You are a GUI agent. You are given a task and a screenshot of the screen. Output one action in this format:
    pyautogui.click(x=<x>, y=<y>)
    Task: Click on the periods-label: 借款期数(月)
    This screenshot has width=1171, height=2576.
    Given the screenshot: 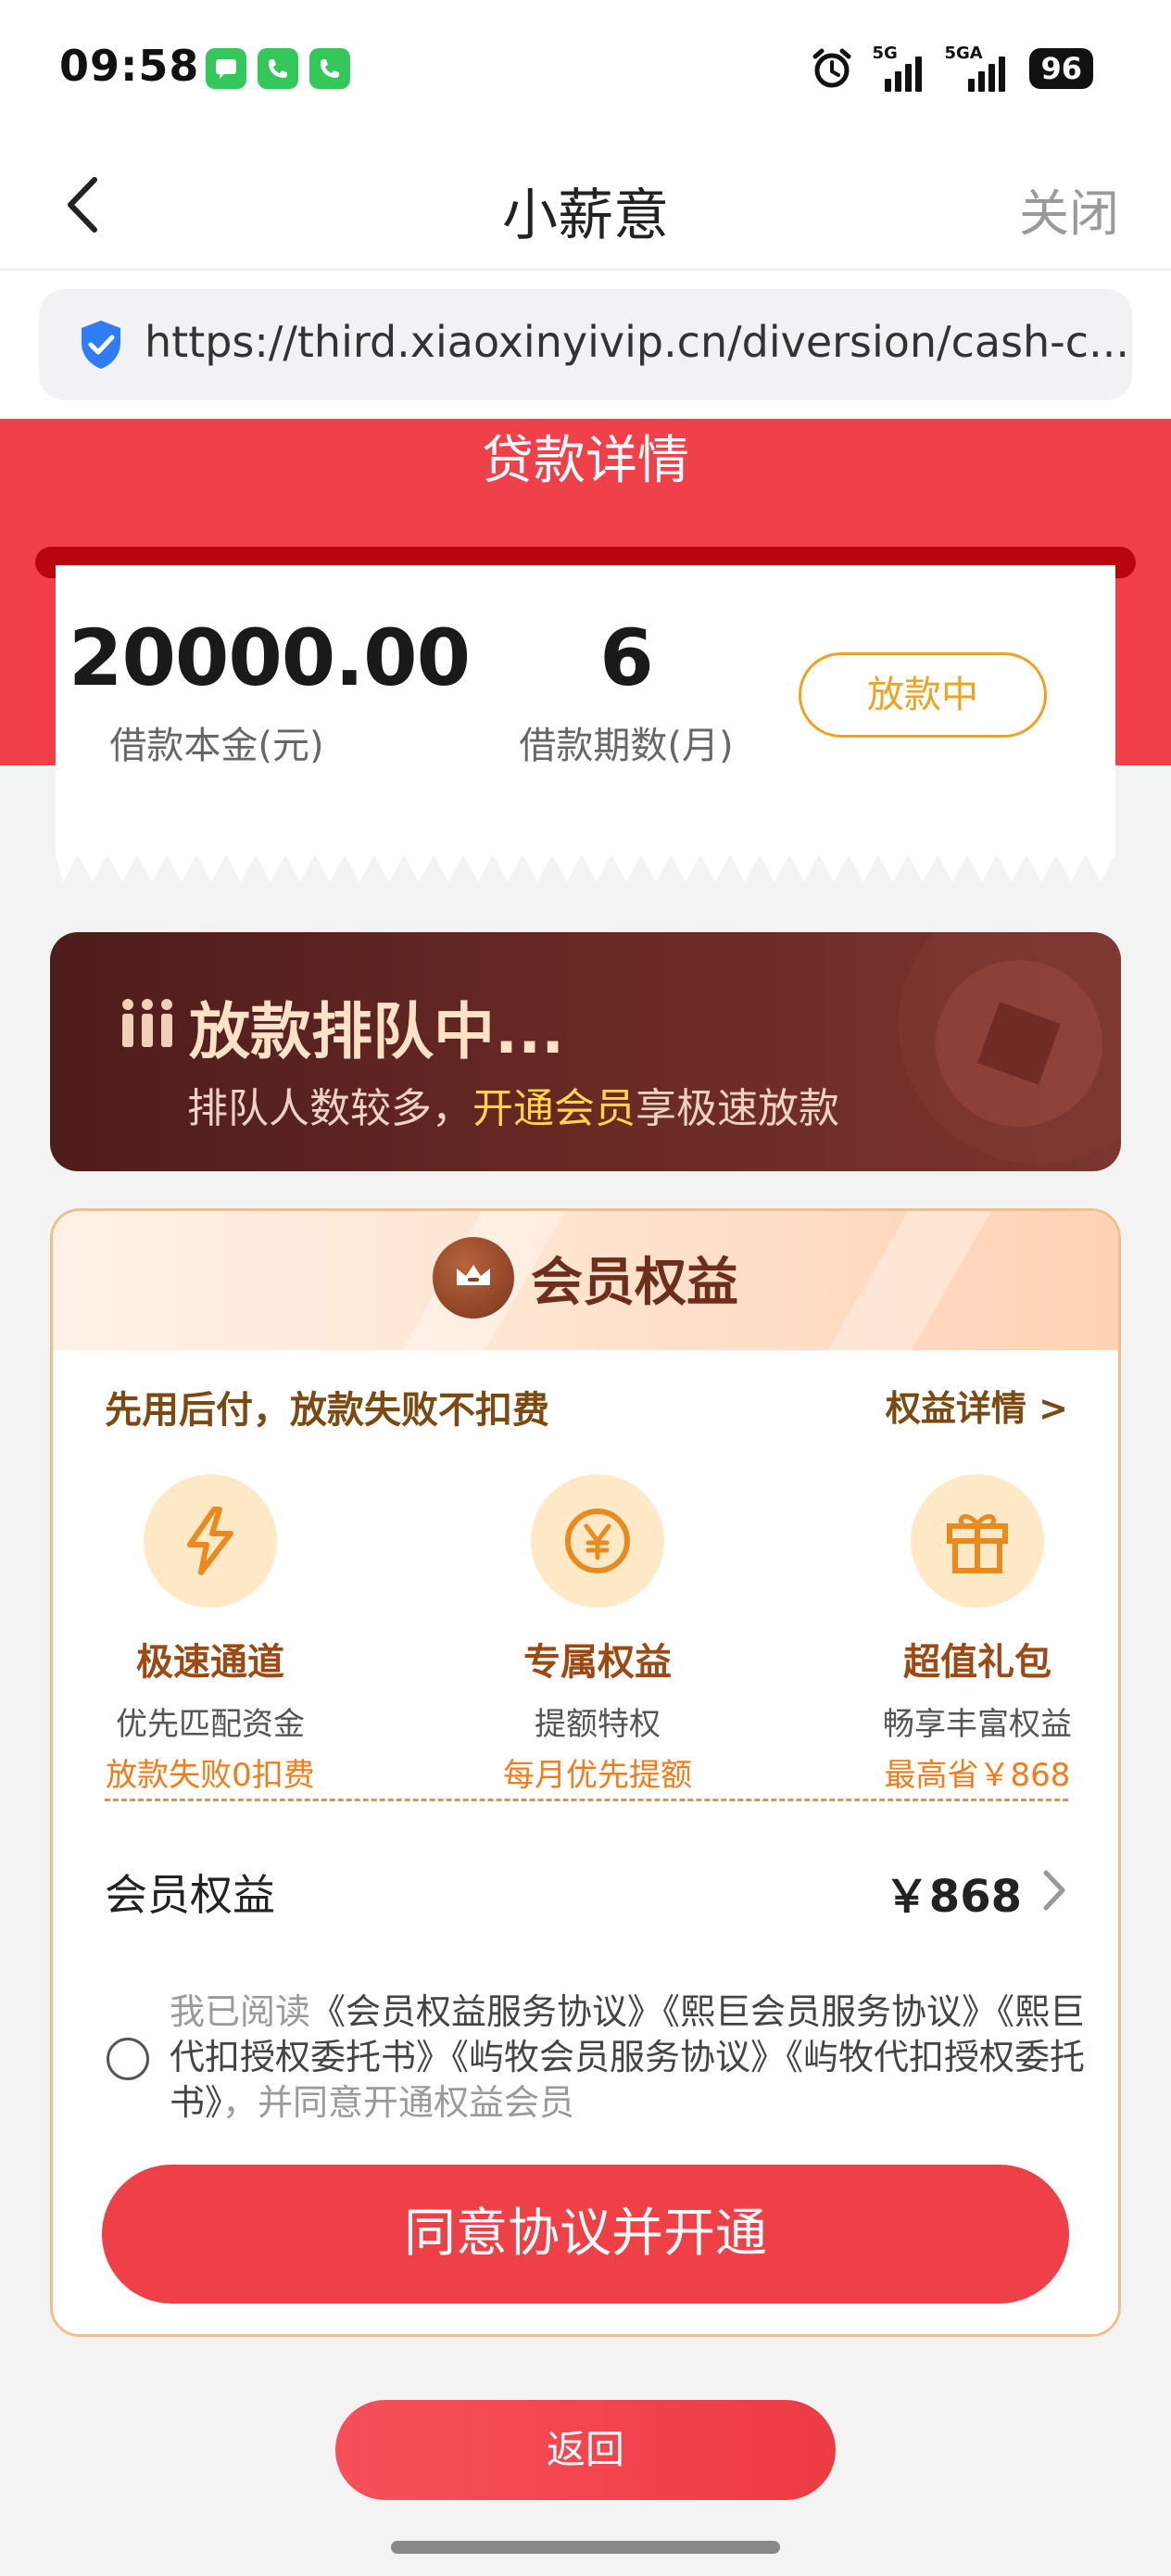 What is the action you would take?
    pyautogui.click(x=627, y=746)
    